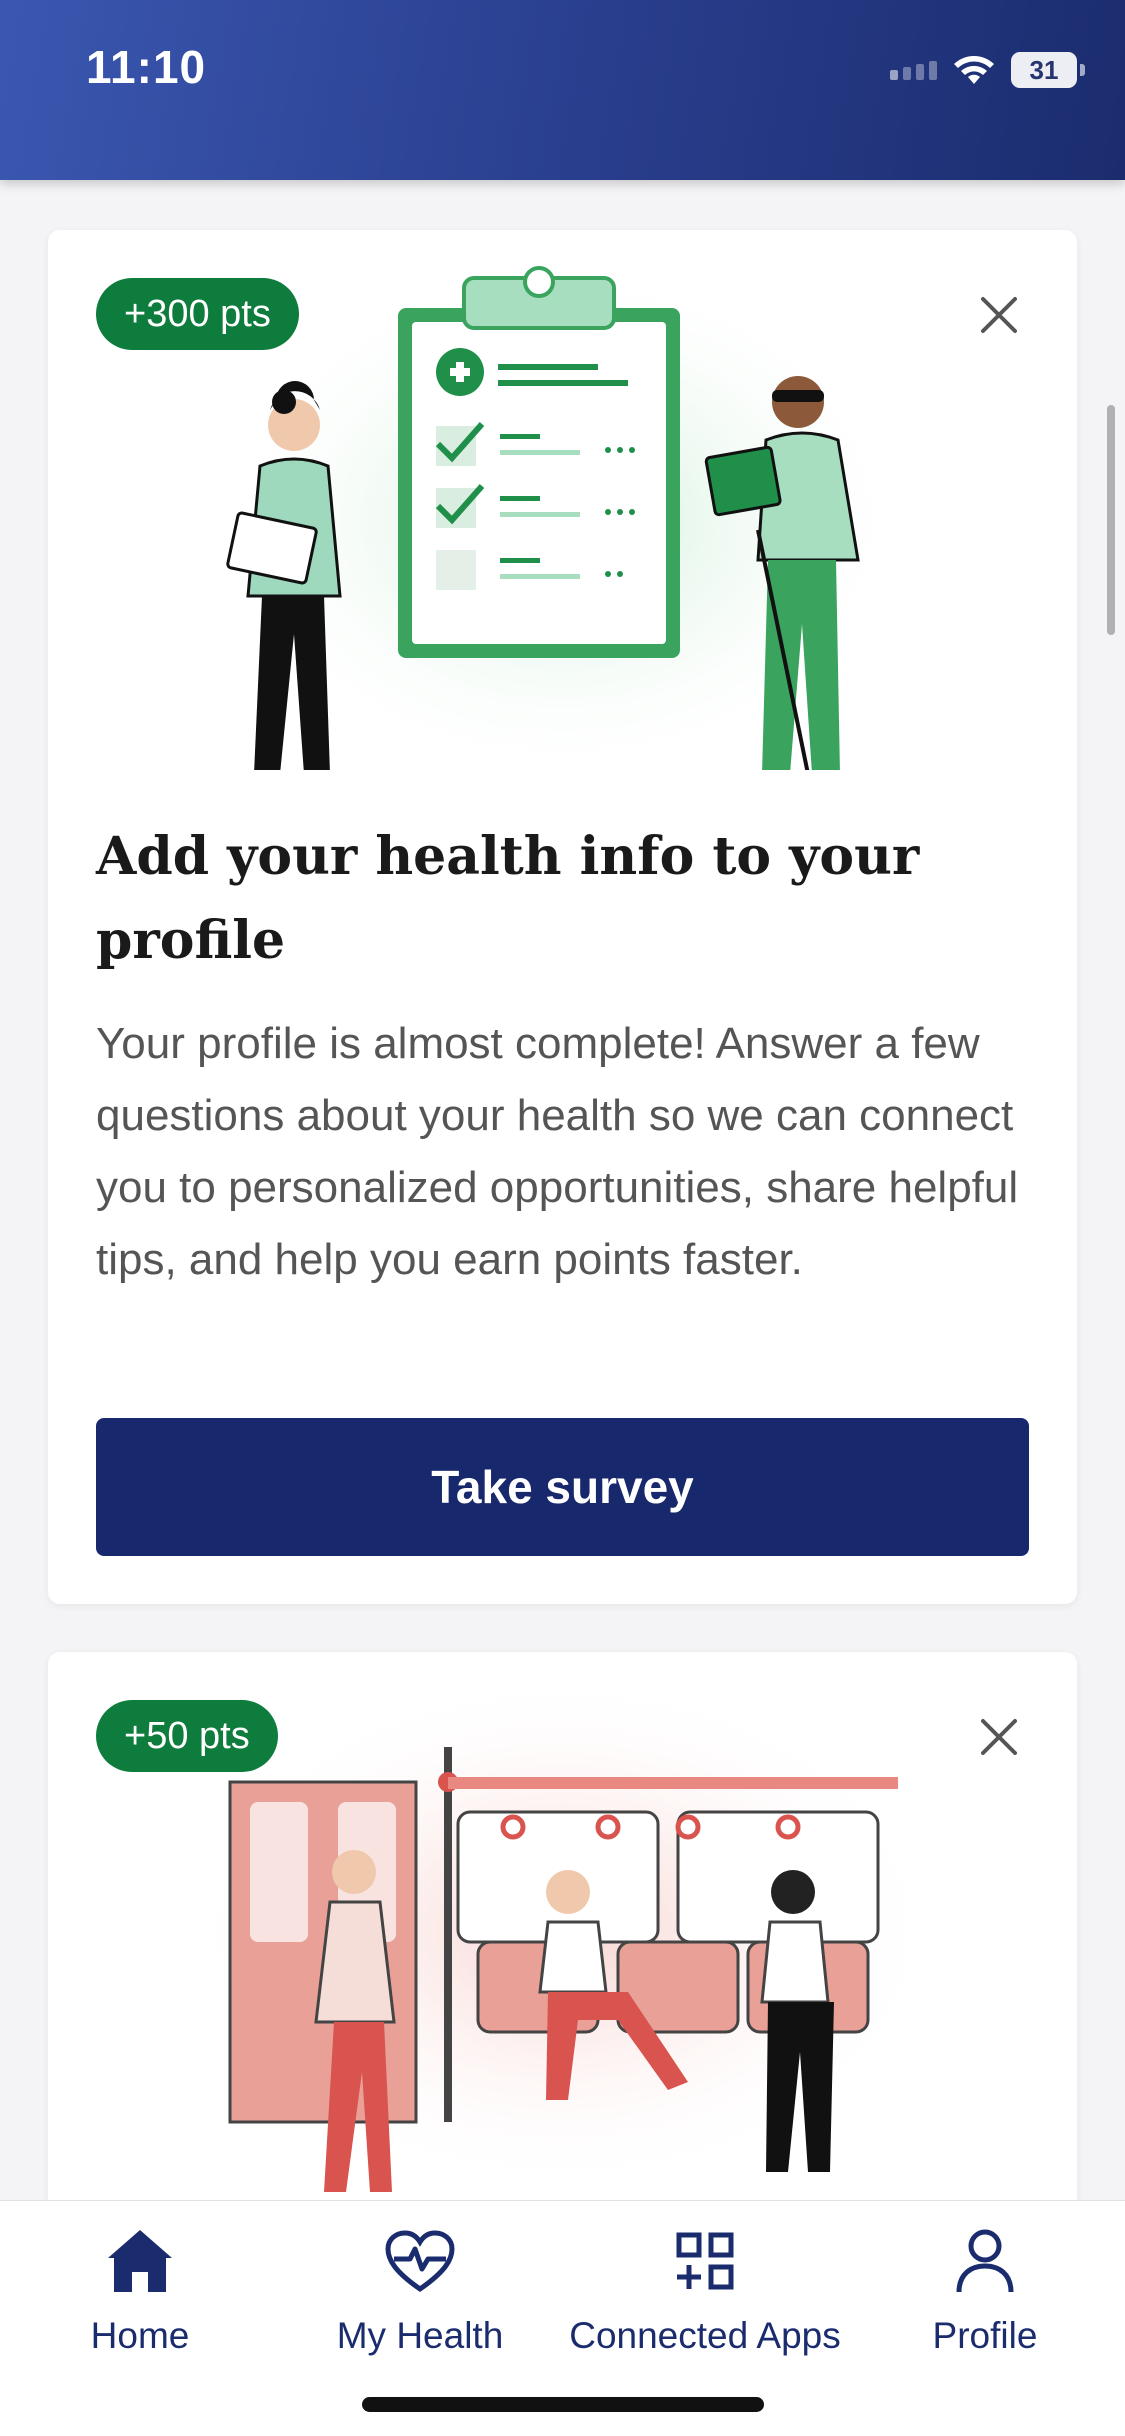  Describe the element at coordinates (420, 2261) in the screenshot. I see `heart-pulse-icon` at that location.